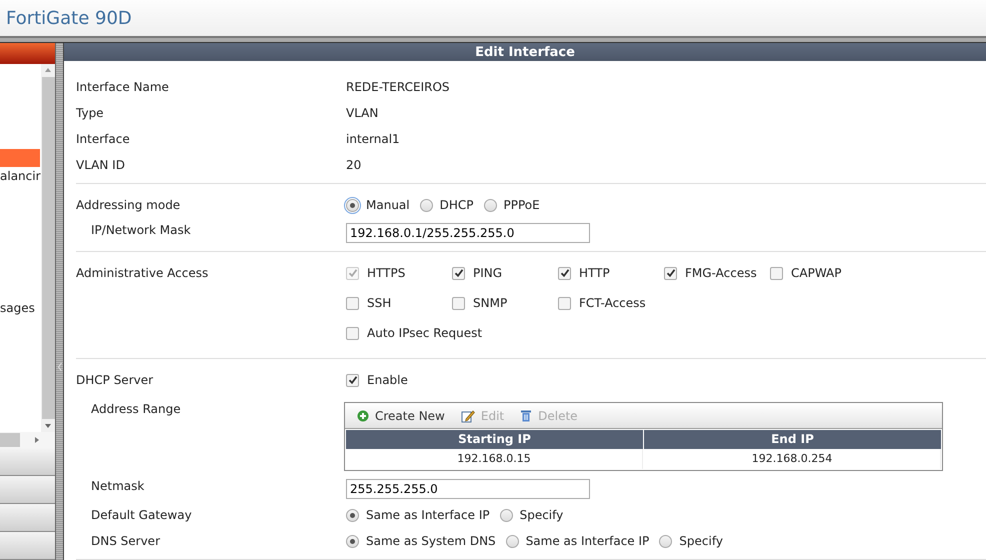  I want to click on radio-label: Same as System DNS, so click(431, 541).